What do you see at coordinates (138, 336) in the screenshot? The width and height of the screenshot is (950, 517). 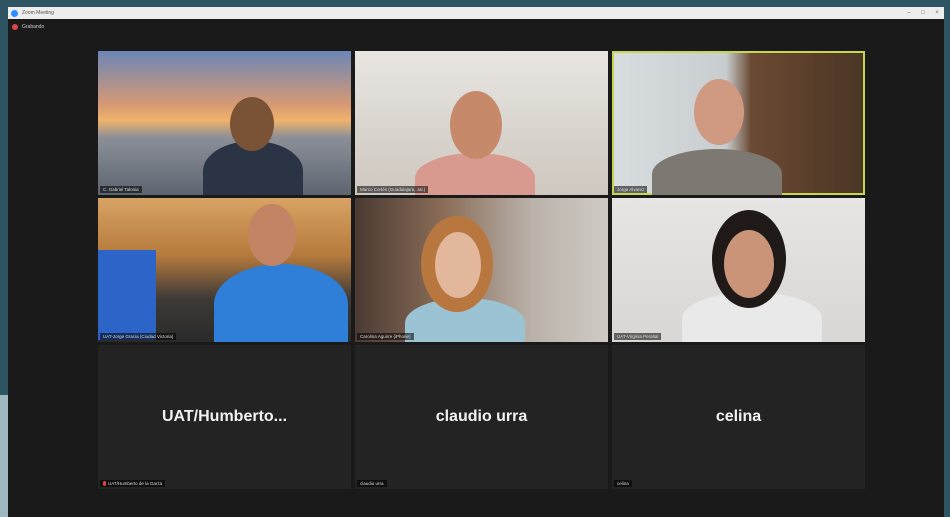 I see `participant-name-tag: UAT-Jorge Gracia (Ciudad Victoria)` at bounding box center [138, 336].